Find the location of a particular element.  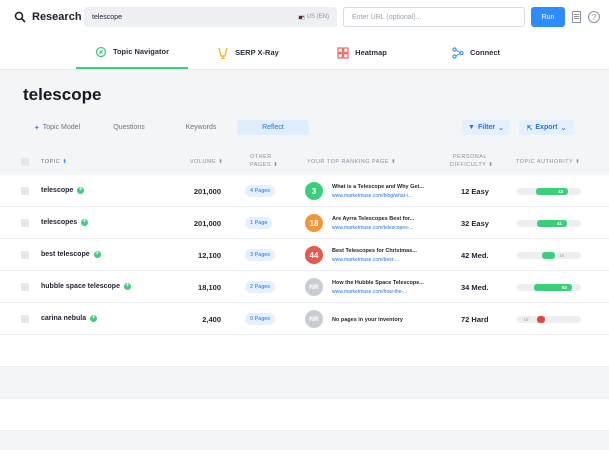

rank-badge: 44 is located at coordinates (314, 255).